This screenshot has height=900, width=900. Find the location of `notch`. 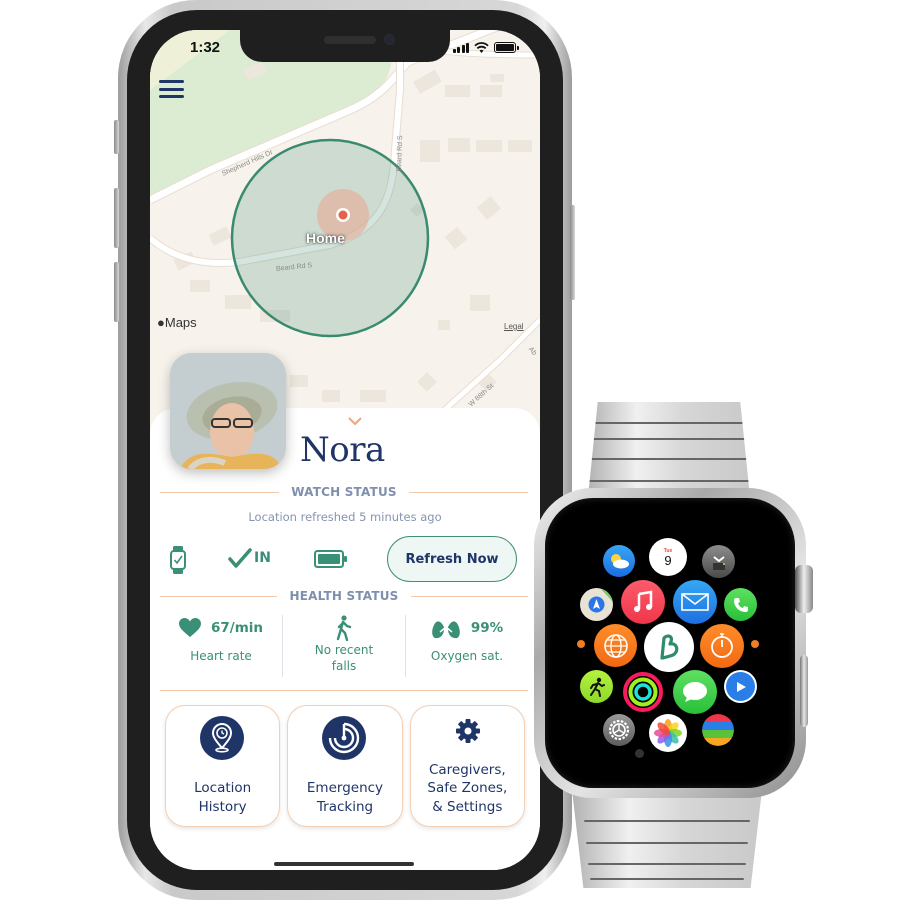

notch is located at coordinates (345, 45).